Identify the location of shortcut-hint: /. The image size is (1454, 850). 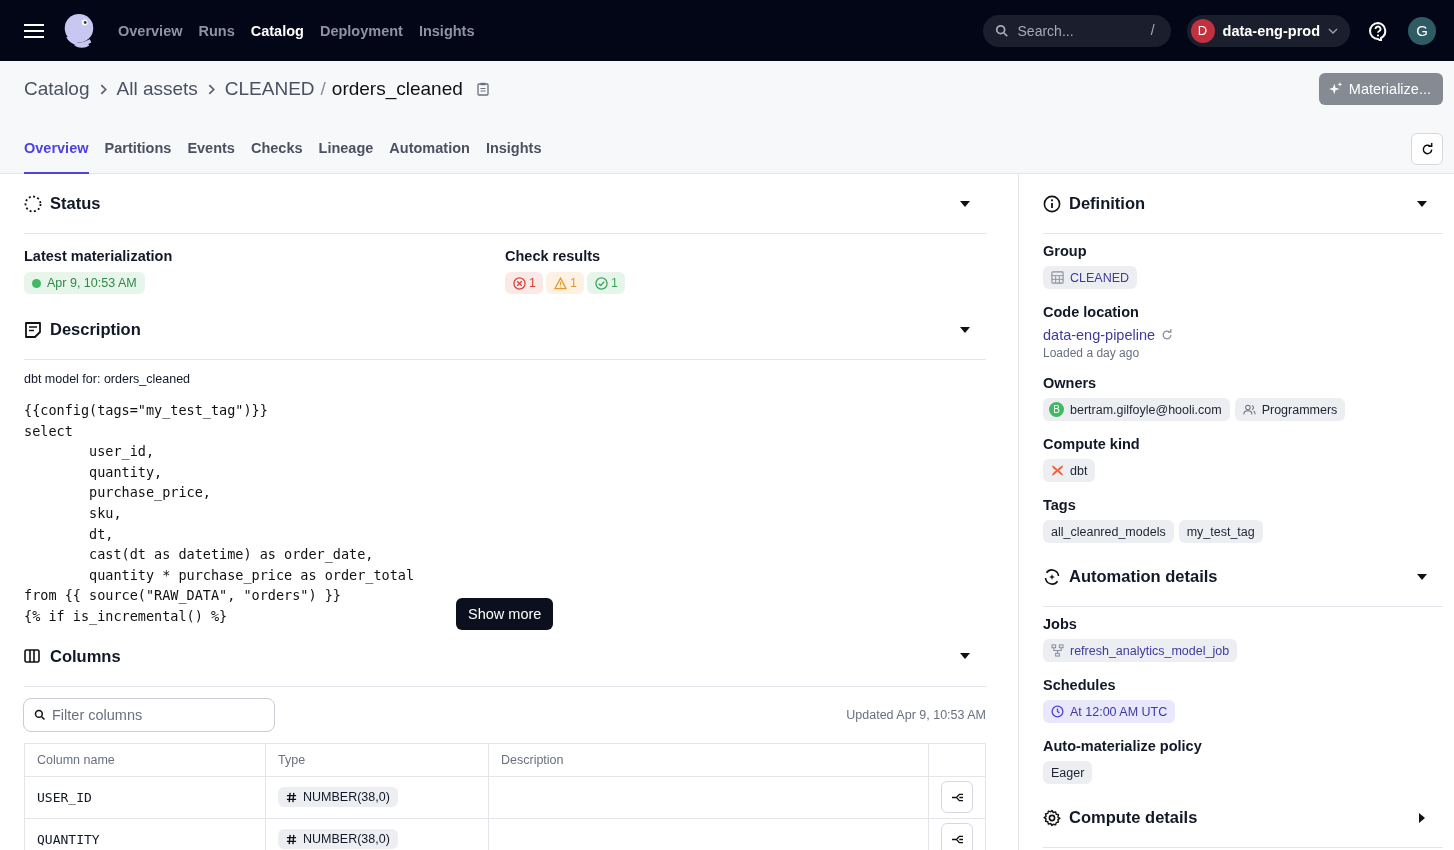
(1152, 29).